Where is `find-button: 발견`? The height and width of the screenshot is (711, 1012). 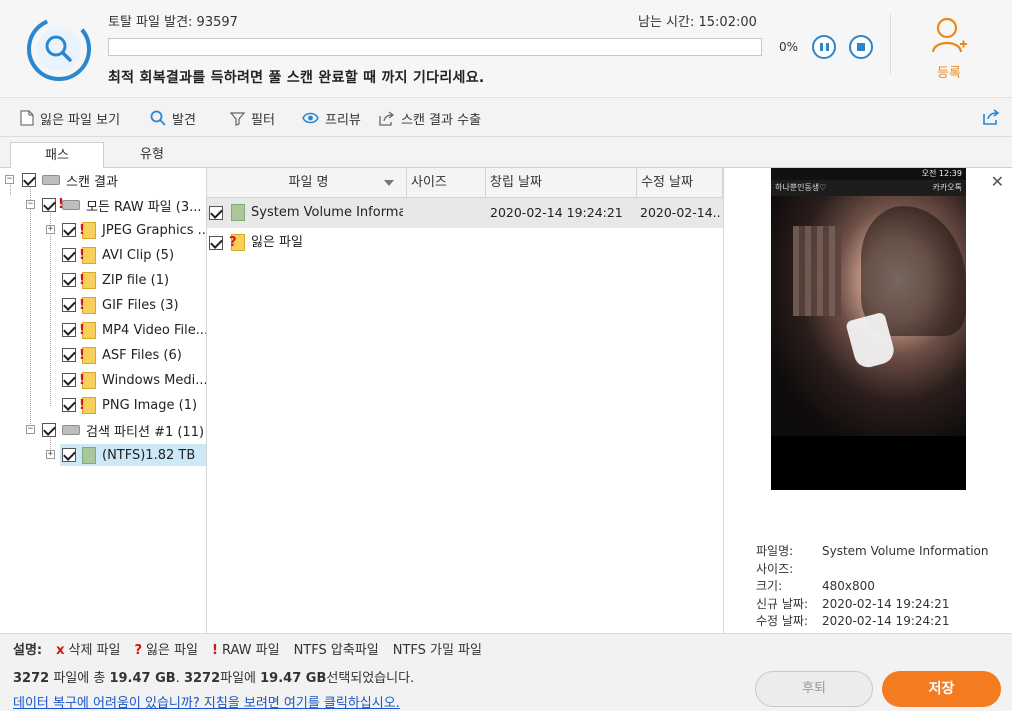
find-button: 발견 is located at coordinates (173, 118).